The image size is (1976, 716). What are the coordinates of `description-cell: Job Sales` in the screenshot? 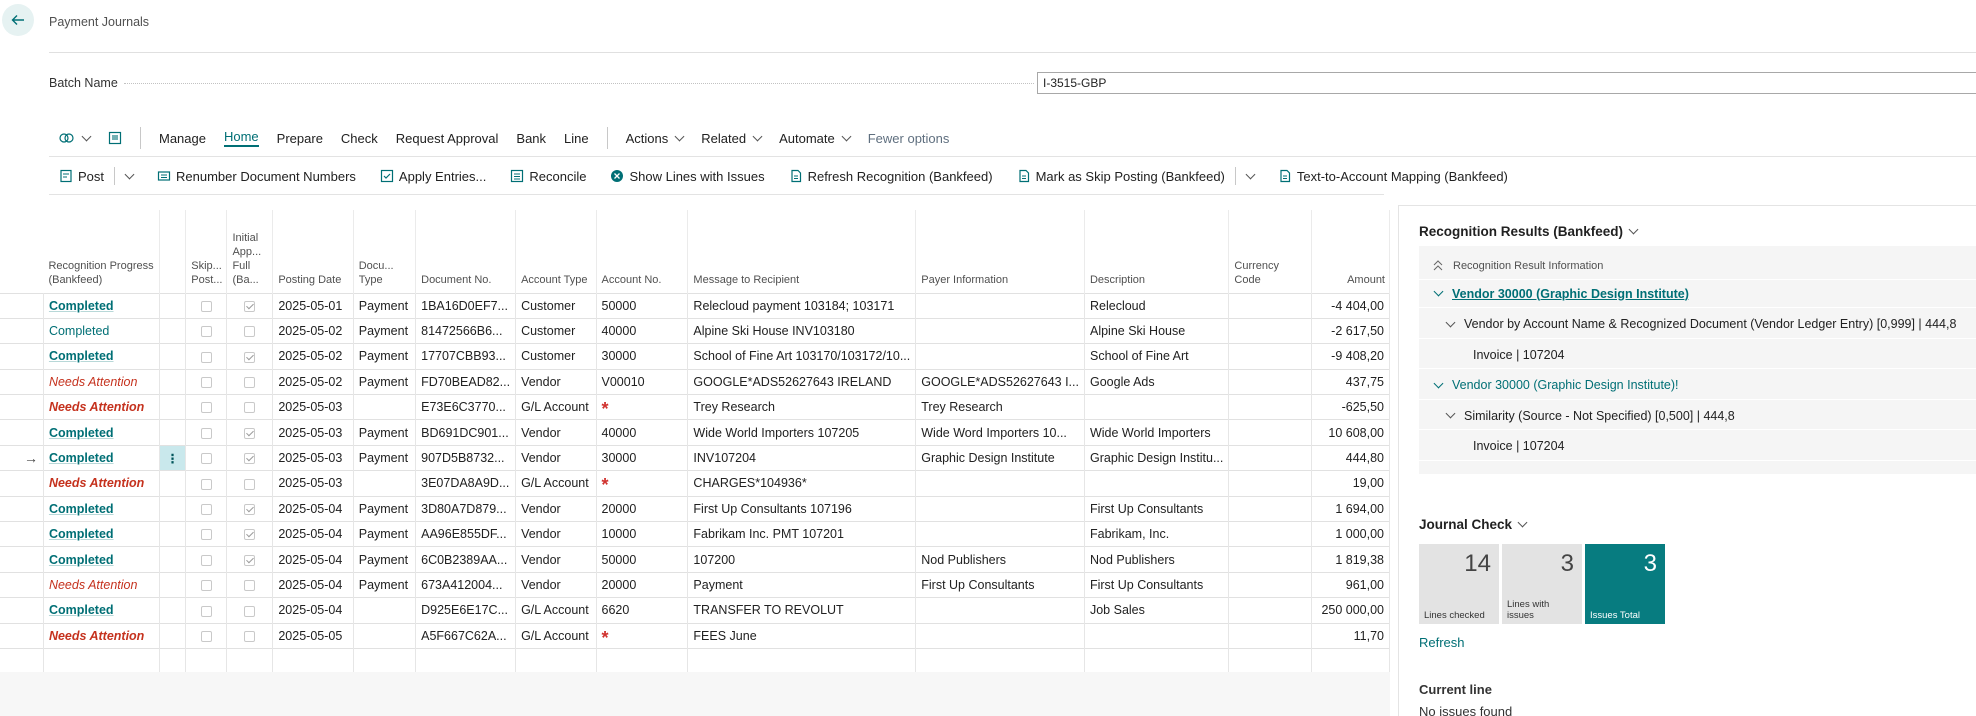 It's located at (1157, 610).